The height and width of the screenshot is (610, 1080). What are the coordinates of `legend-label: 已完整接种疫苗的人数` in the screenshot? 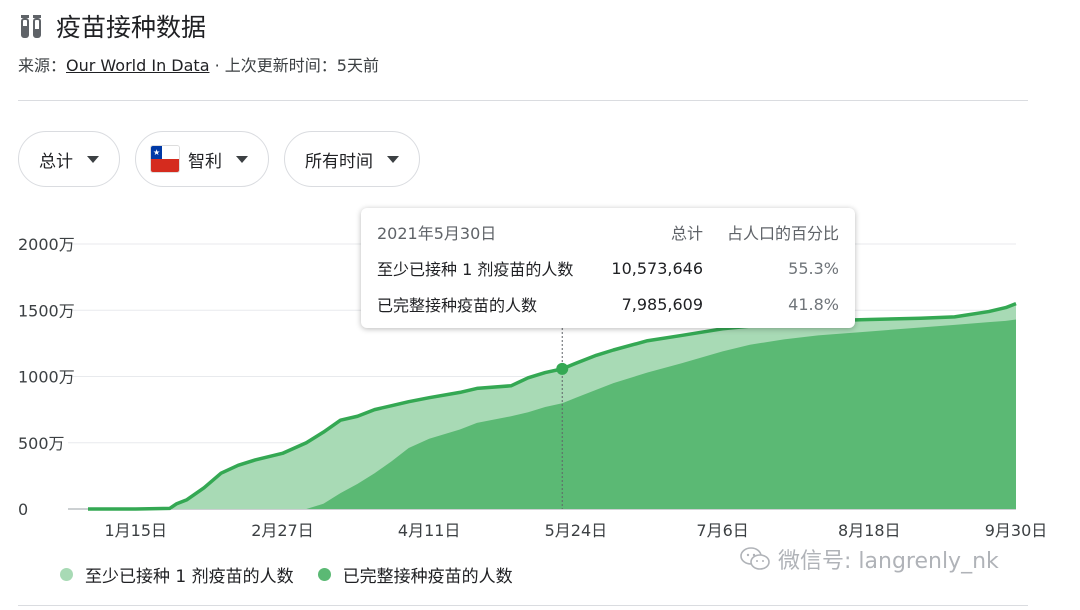 It's located at (427, 577).